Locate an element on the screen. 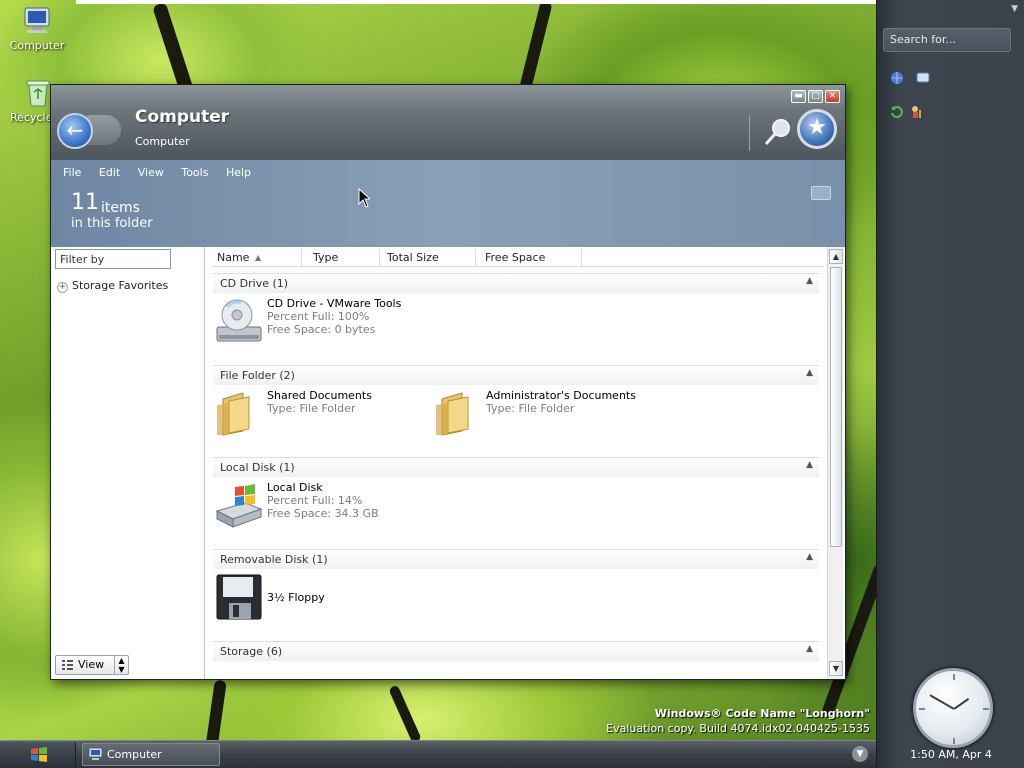  menu-edit: Edit is located at coordinates (109, 172).